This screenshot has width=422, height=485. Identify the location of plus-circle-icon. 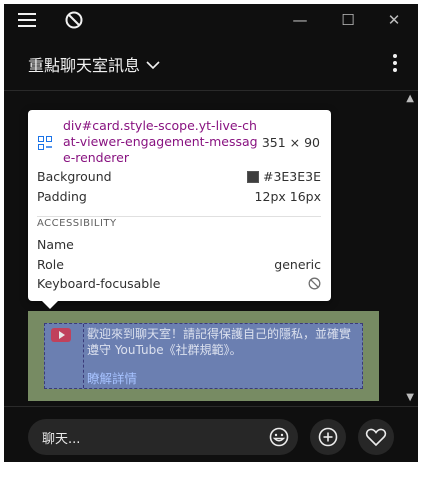
(328, 437).